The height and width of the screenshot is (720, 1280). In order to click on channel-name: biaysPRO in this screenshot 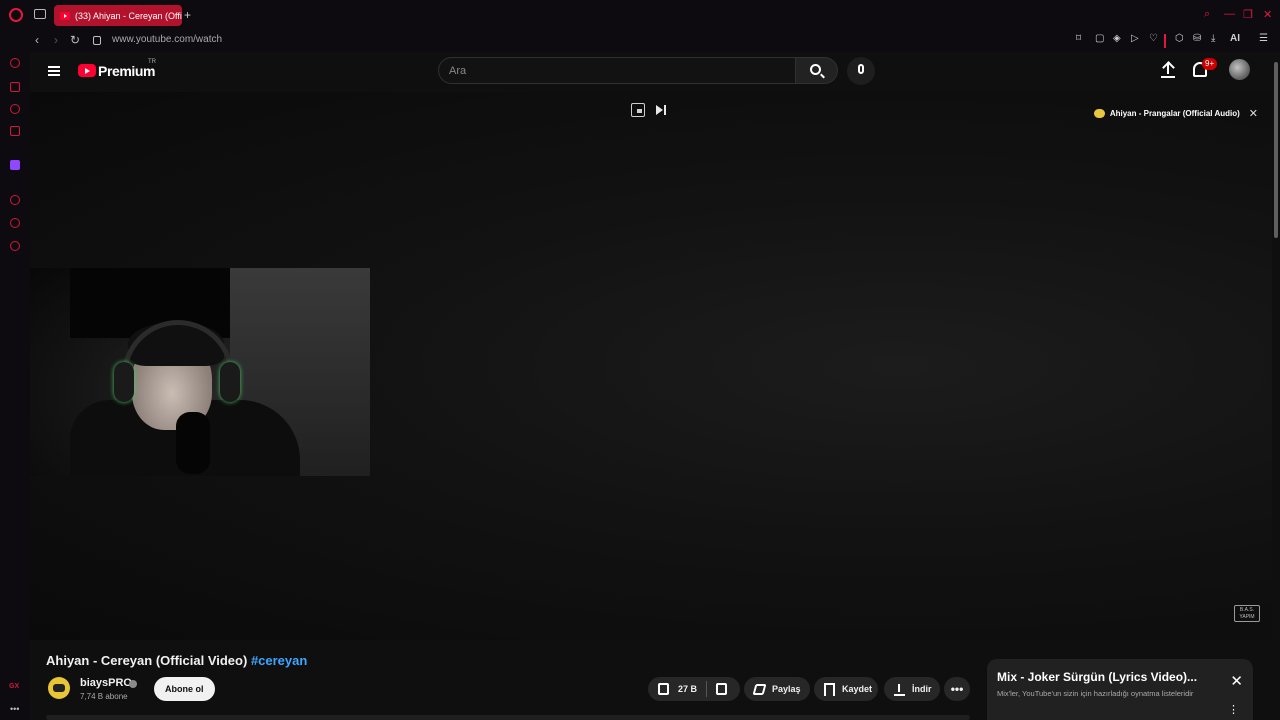, I will do `click(106, 683)`.